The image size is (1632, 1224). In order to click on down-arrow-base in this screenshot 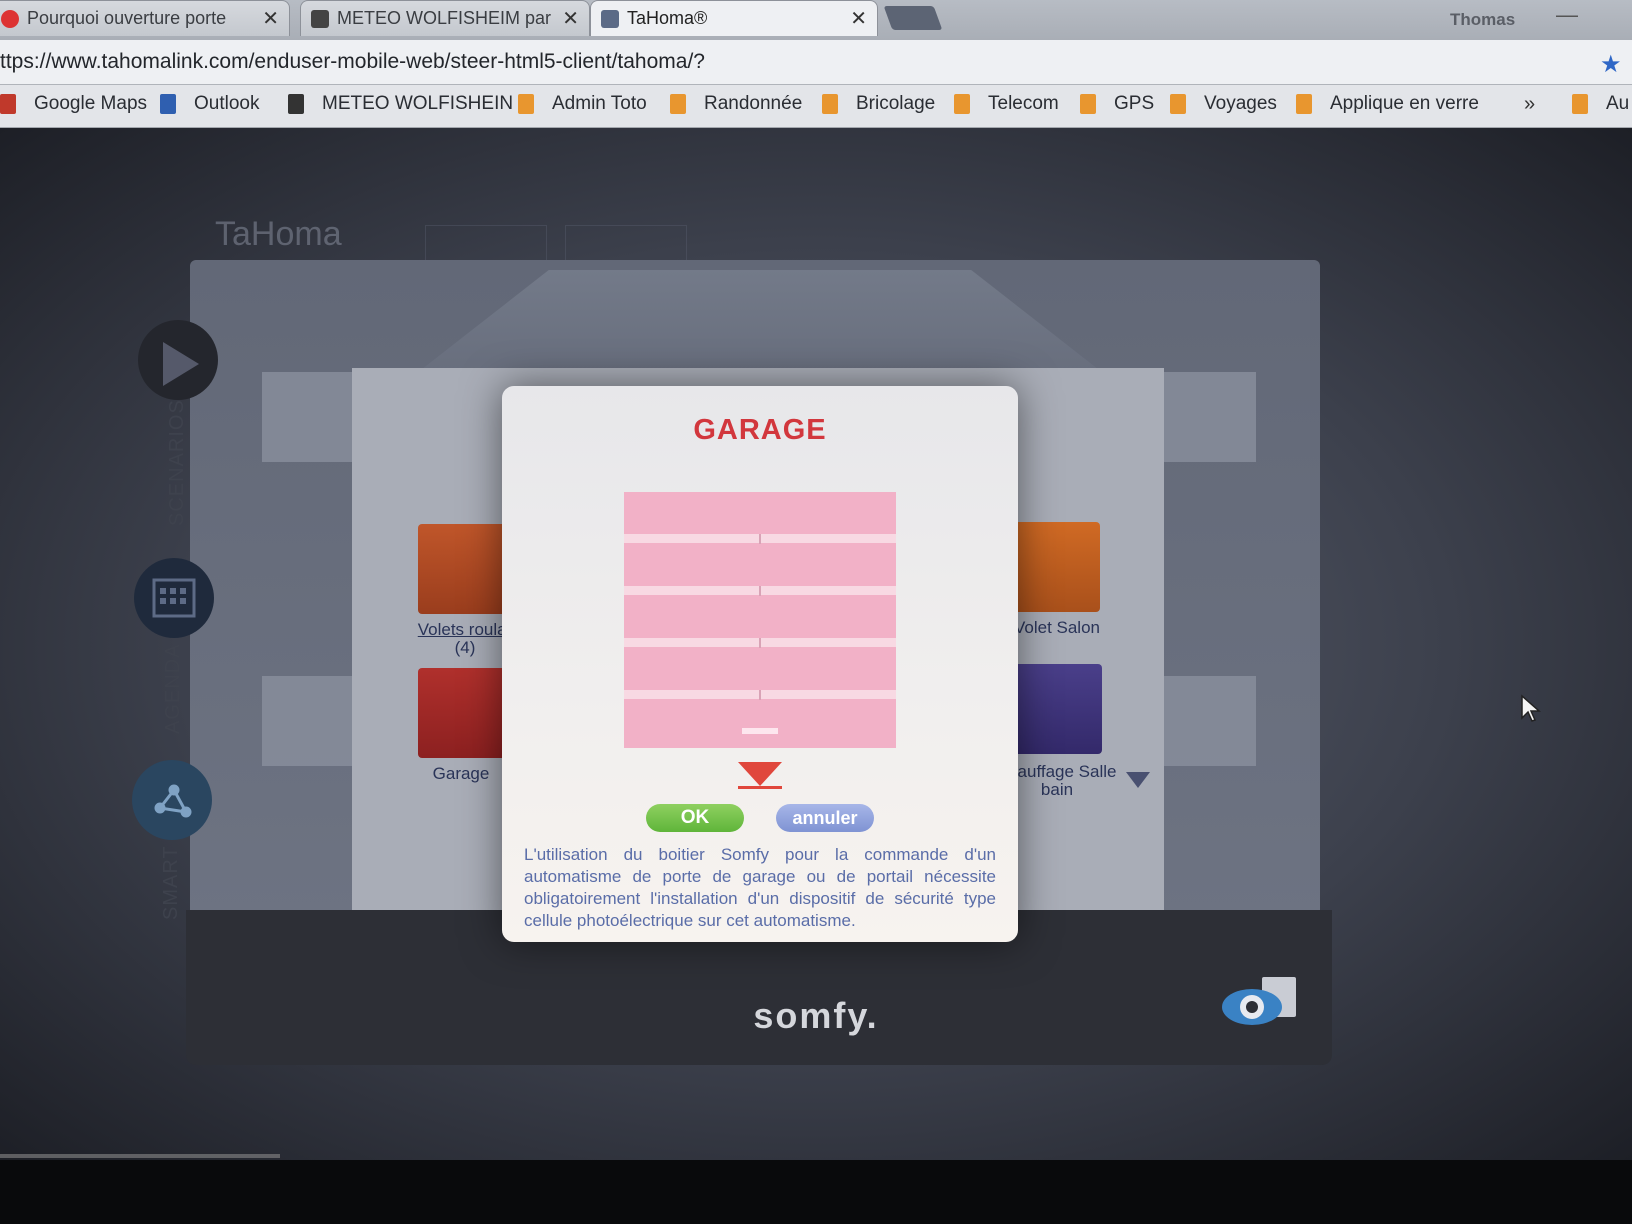, I will do `click(760, 787)`.